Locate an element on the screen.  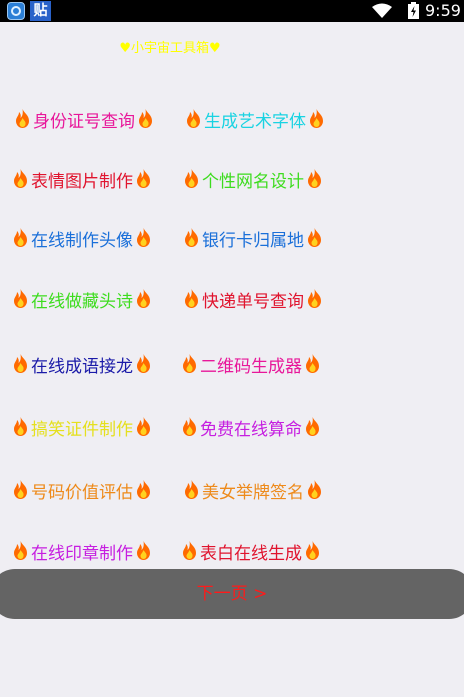
battery-charging-icon is located at coordinates (413, 10).